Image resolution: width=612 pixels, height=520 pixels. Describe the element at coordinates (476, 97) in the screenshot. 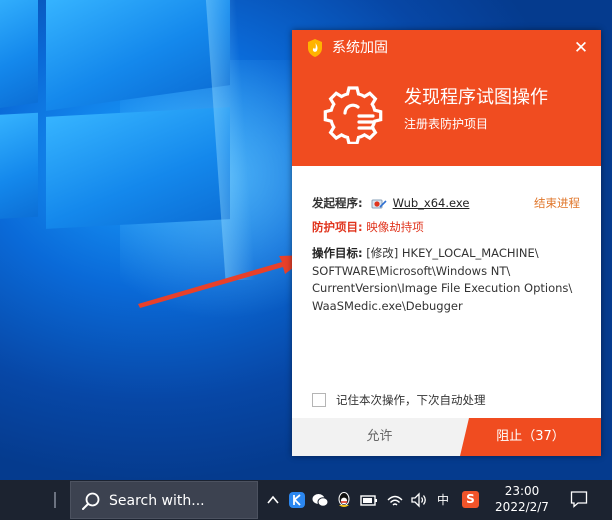

I see `alert-title: 发现程序试图操作` at that location.